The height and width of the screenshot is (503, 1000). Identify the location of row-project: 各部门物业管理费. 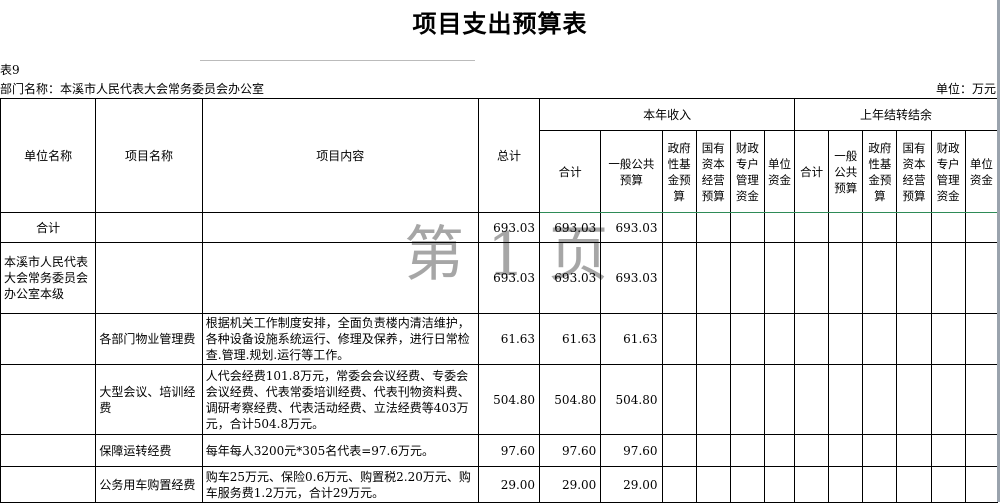
(149, 339).